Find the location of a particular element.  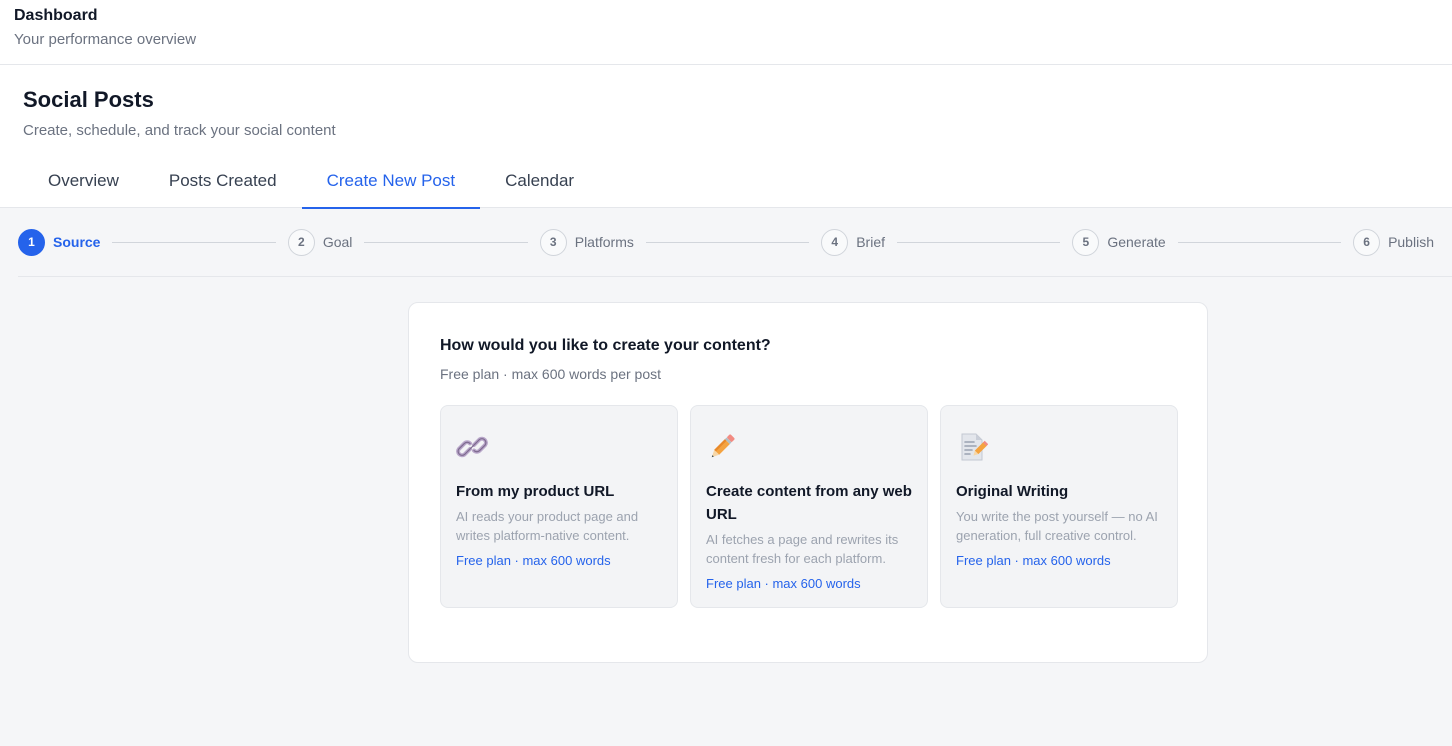

step-publish: 6 Publish is located at coordinates (1393, 242).